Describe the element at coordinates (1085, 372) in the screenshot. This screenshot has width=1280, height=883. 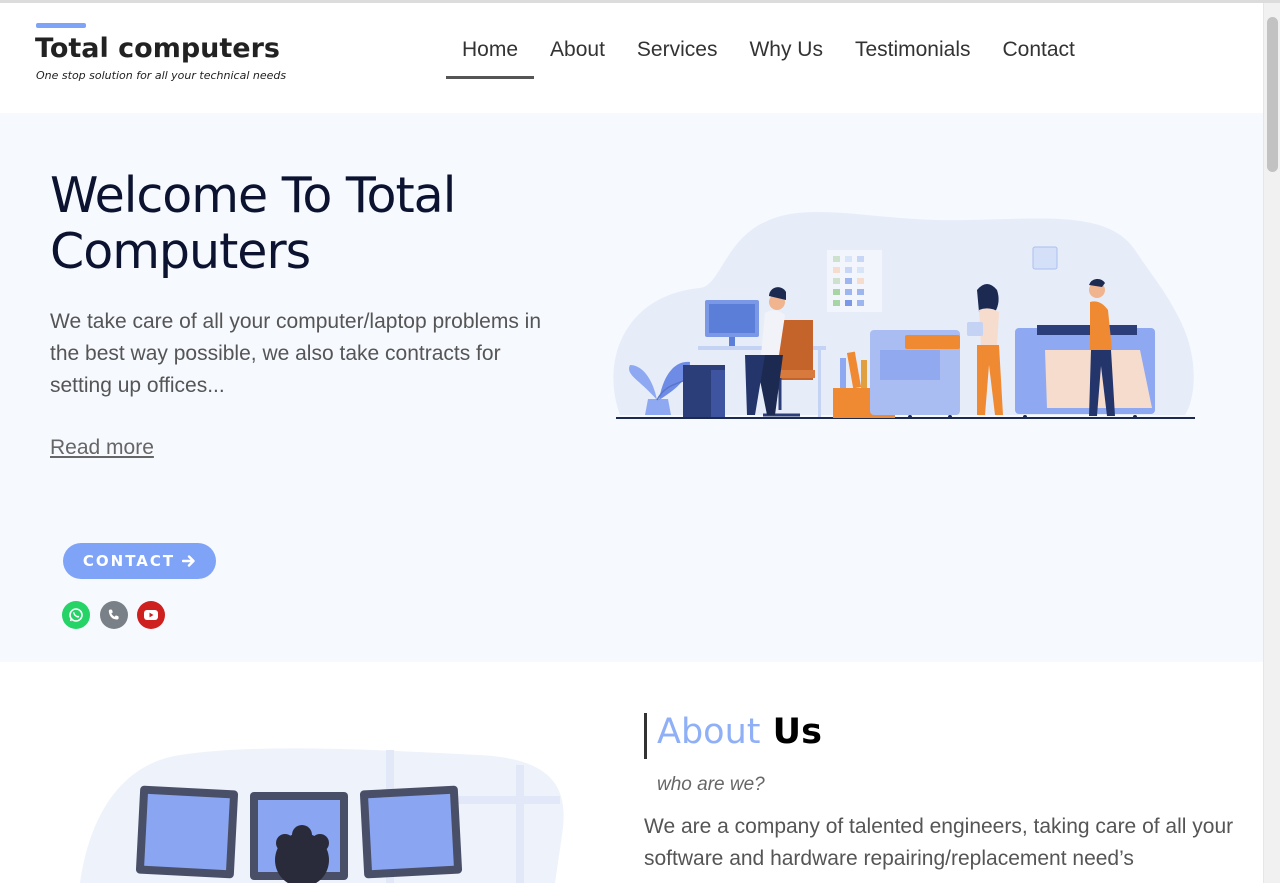
I see `large-format-printer` at that location.